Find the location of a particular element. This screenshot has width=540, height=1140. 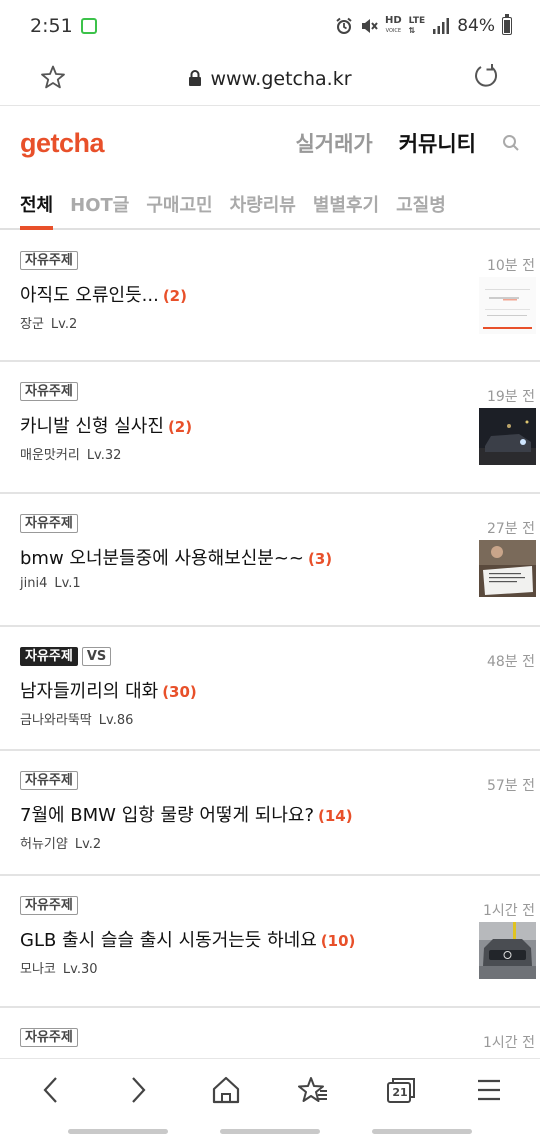

post-meta: 매운맛커리 Lv.32 is located at coordinates (70, 453).